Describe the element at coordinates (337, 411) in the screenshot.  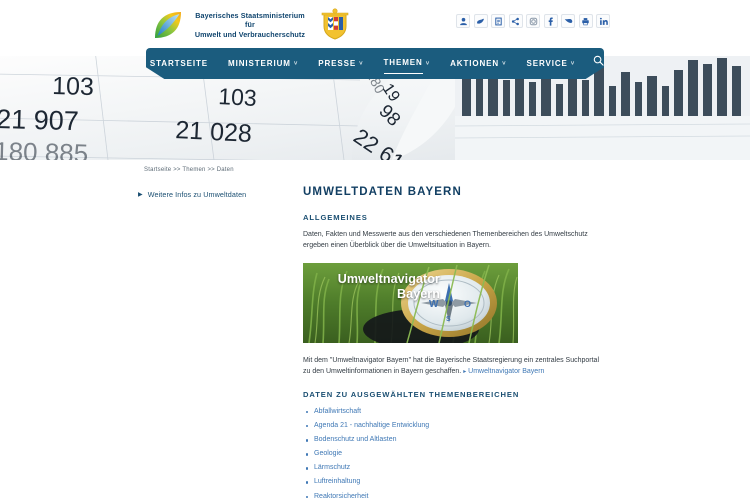
I see `topic-link: Abfallwirtschaft` at that location.